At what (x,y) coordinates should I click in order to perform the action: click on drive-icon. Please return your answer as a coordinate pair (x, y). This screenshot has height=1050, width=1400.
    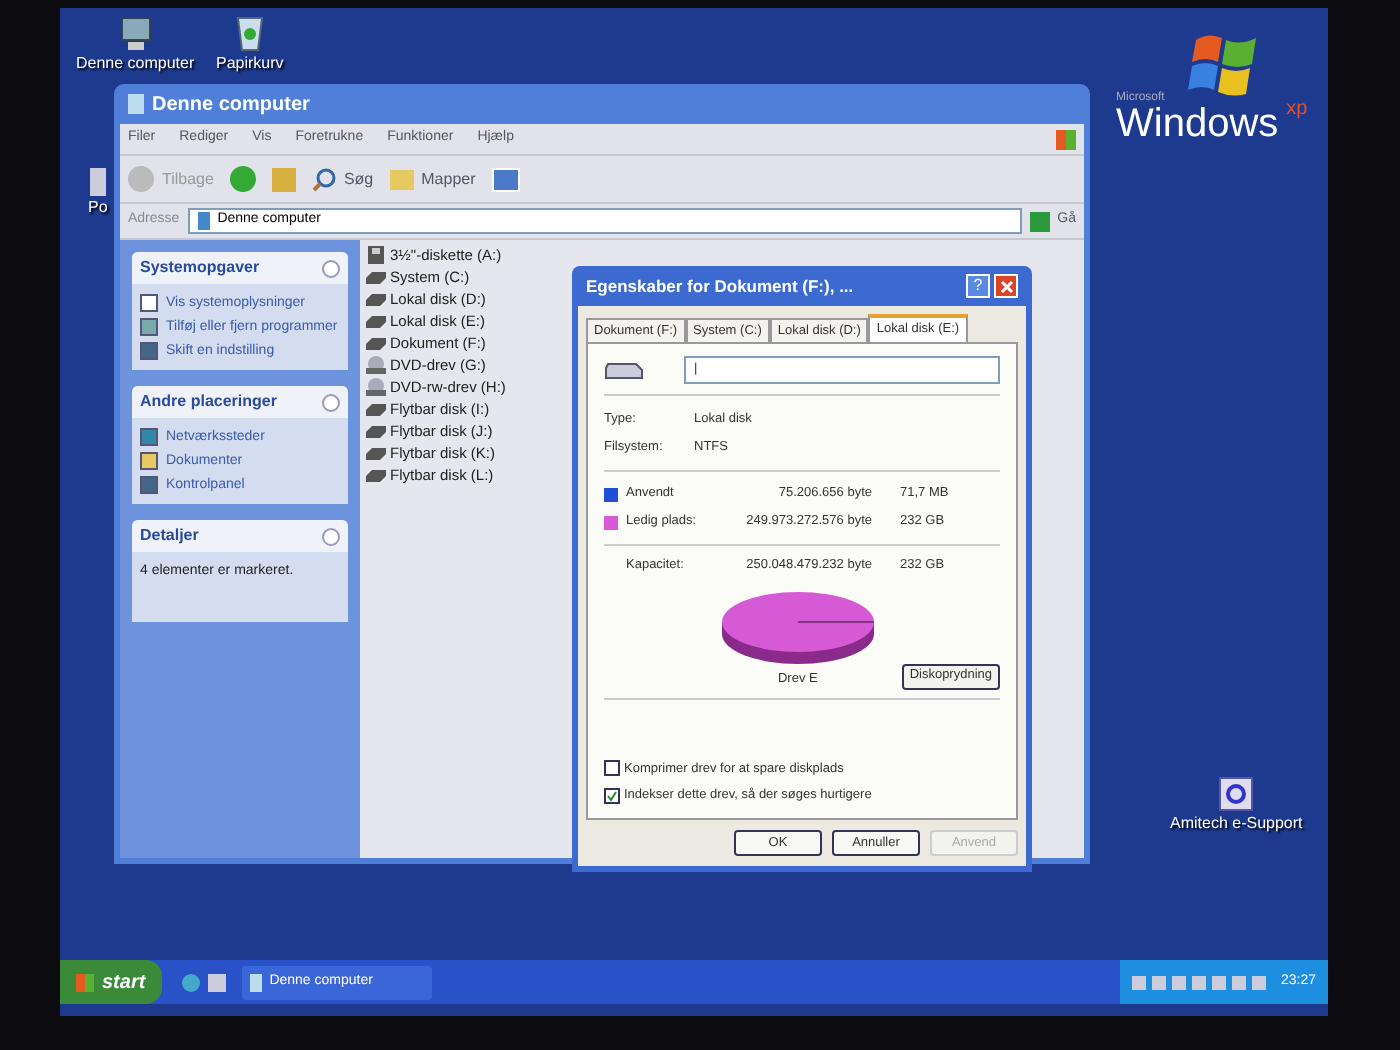
    Looking at the image, I should click on (624, 370).